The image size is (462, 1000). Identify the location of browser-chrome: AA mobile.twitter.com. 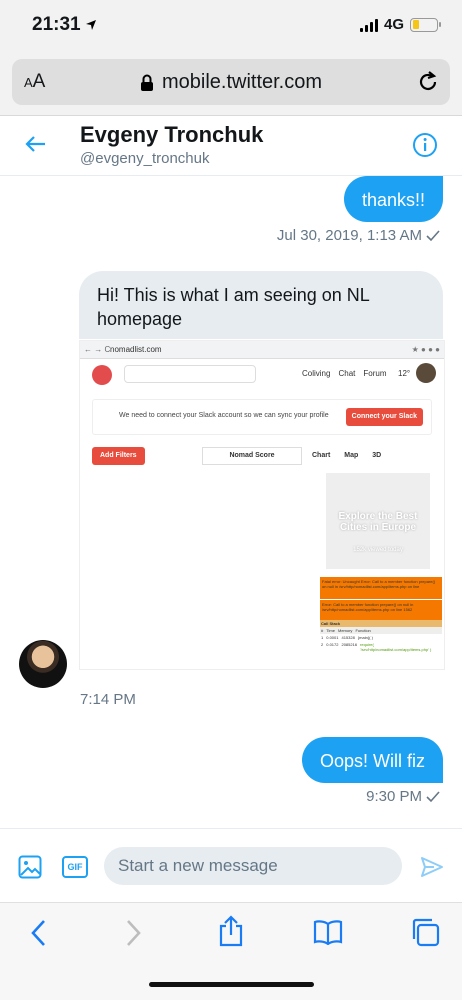
(231, 83).